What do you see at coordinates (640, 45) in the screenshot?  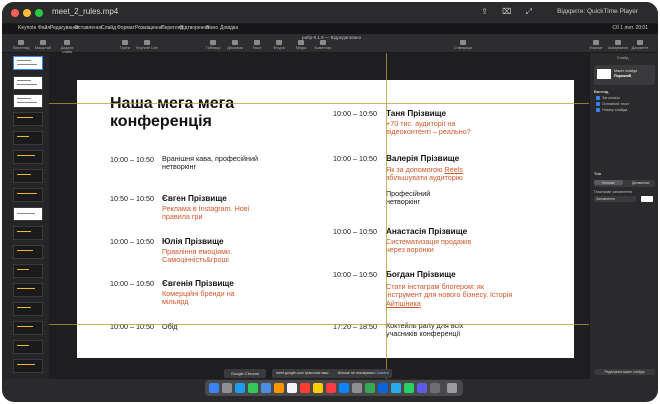 I see `document-button: Документ` at bounding box center [640, 45].